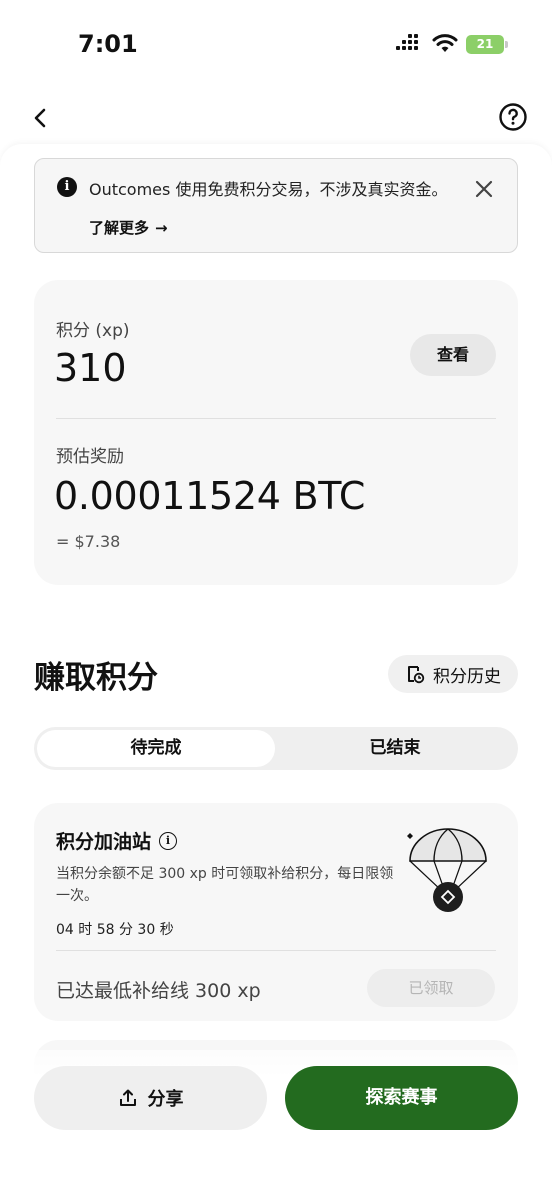  Describe the element at coordinates (156, 748) in the screenshot. I see `tab-pending: 待完成` at that location.